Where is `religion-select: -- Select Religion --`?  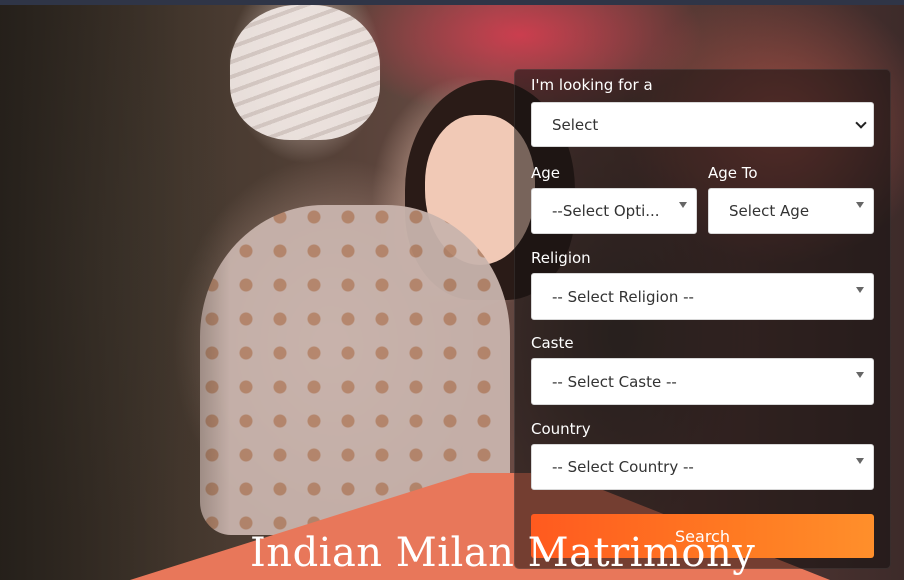 religion-select: -- Select Religion -- is located at coordinates (702, 296).